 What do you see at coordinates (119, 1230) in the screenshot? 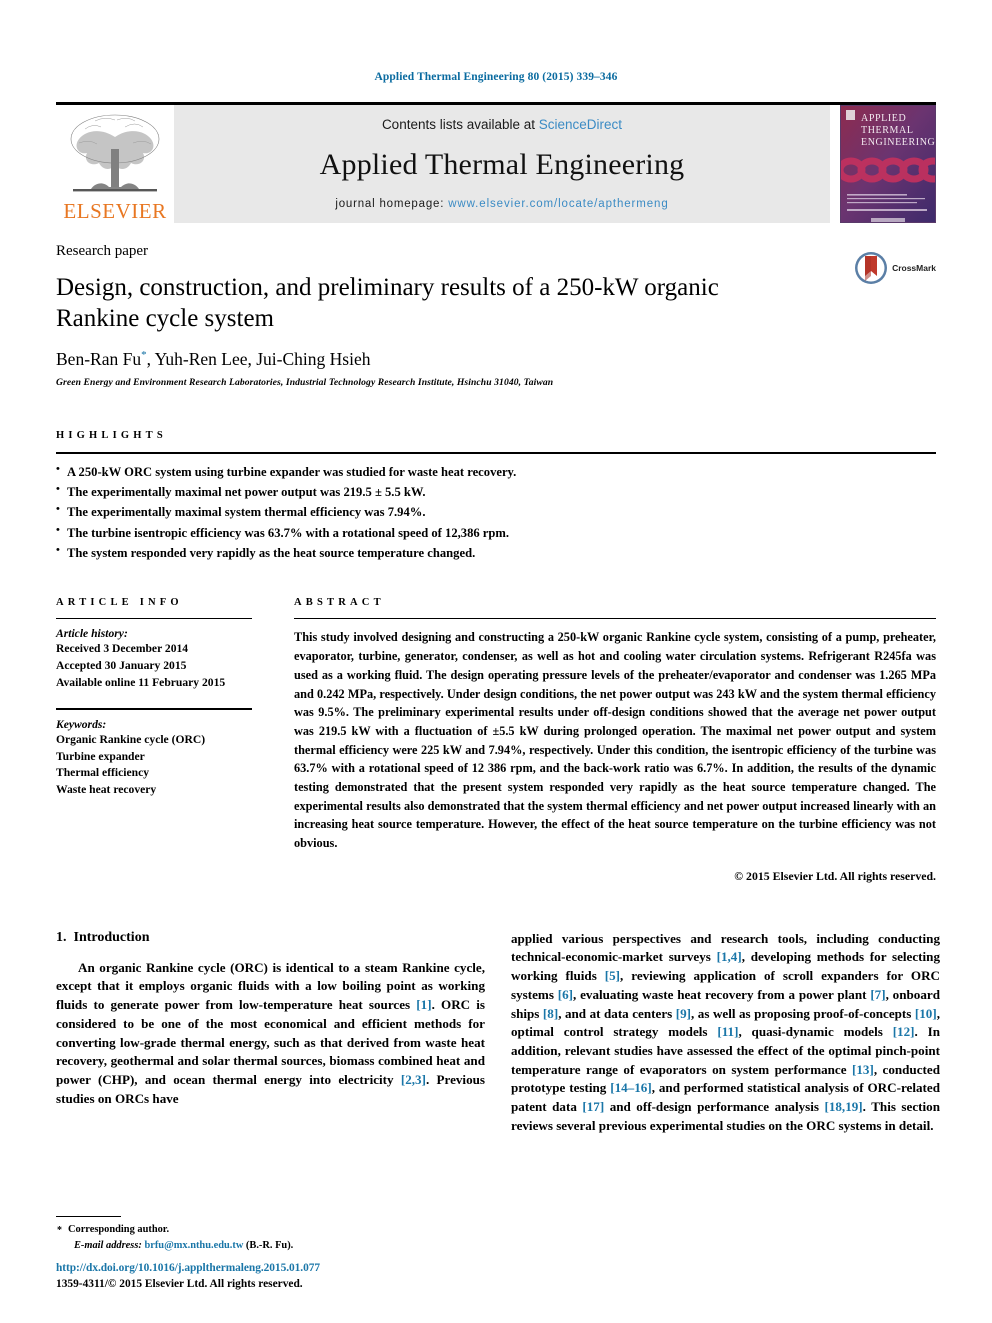
I see `corresponding-author-text: Corresponding author.` at bounding box center [119, 1230].